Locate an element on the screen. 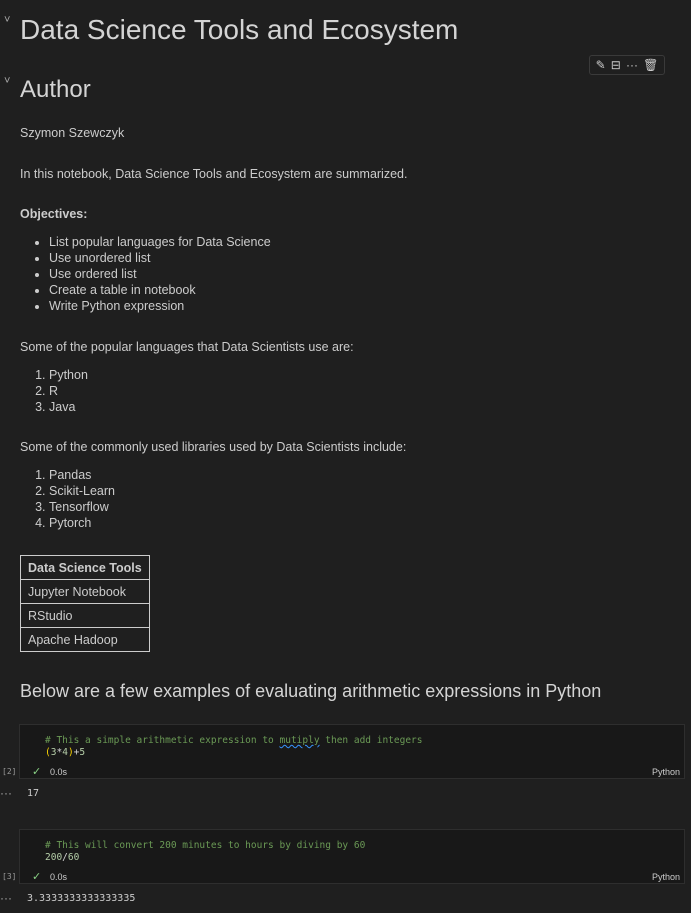 This screenshot has width=691, height=913. table-cell: Jupyter Notebook is located at coordinates (85, 591).